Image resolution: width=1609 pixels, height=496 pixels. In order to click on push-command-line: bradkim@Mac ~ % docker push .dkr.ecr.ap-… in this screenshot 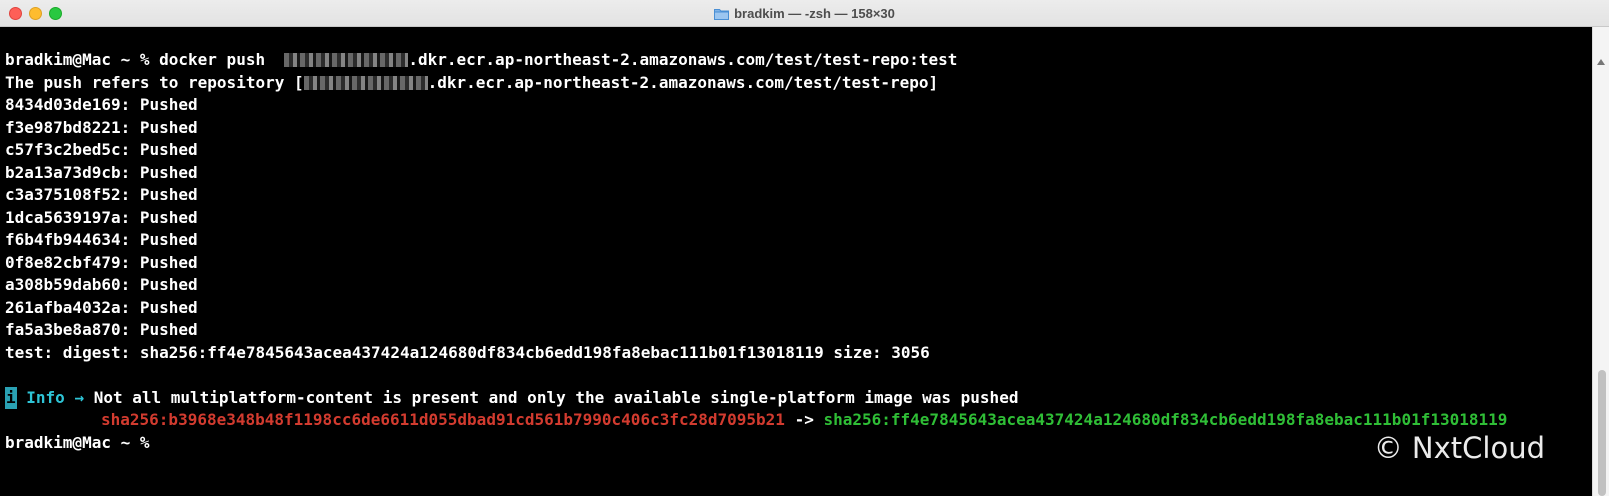, I will do `click(798, 60)`.